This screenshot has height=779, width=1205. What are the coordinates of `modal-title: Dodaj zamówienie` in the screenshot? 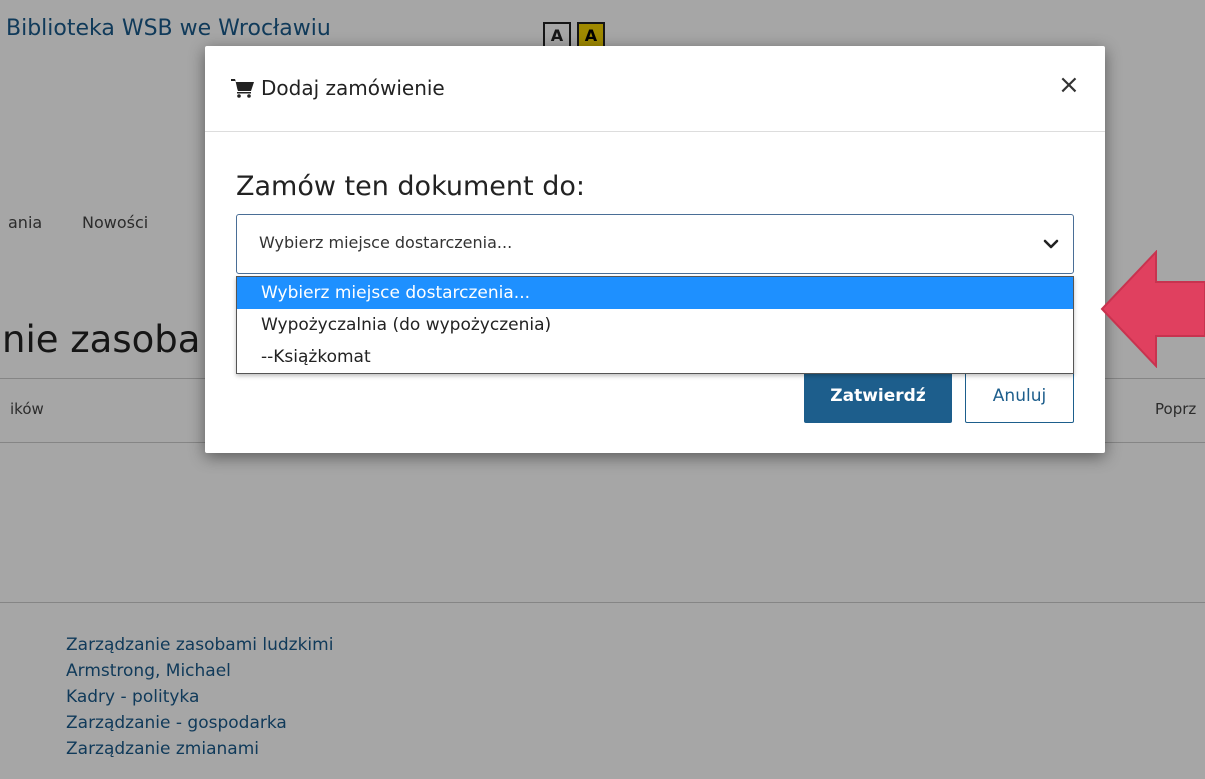 It's located at (338, 88).